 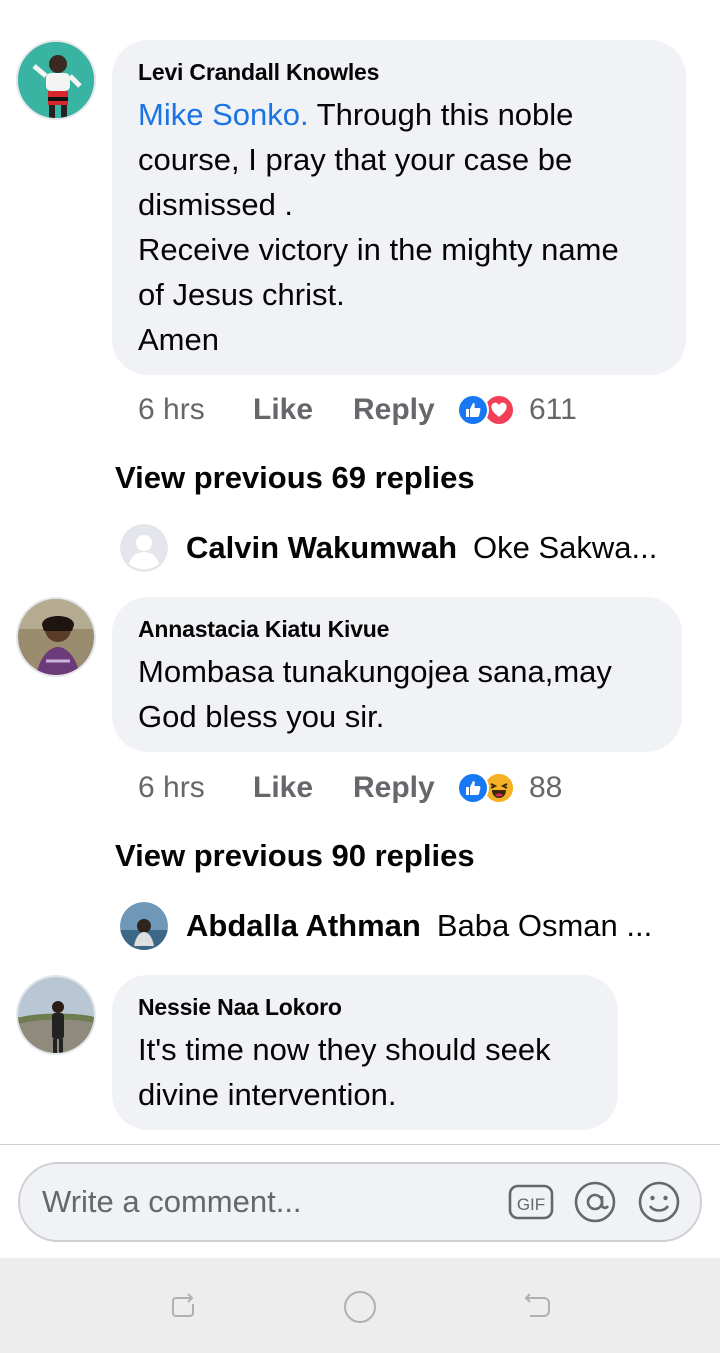 I want to click on mention-link: Mike Sonko., so click(x=223, y=114).